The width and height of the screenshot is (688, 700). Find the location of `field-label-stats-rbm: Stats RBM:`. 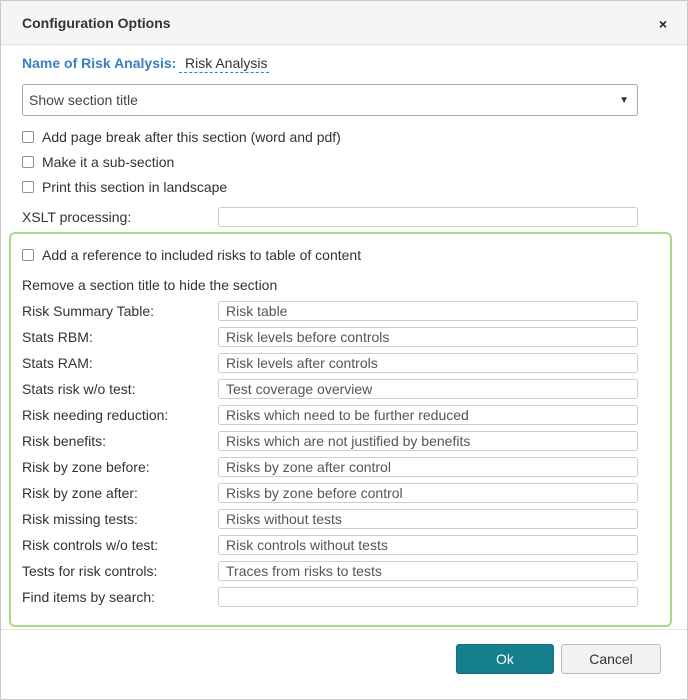

field-label-stats-rbm: Stats RBM: is located at coordinates (57, 337).